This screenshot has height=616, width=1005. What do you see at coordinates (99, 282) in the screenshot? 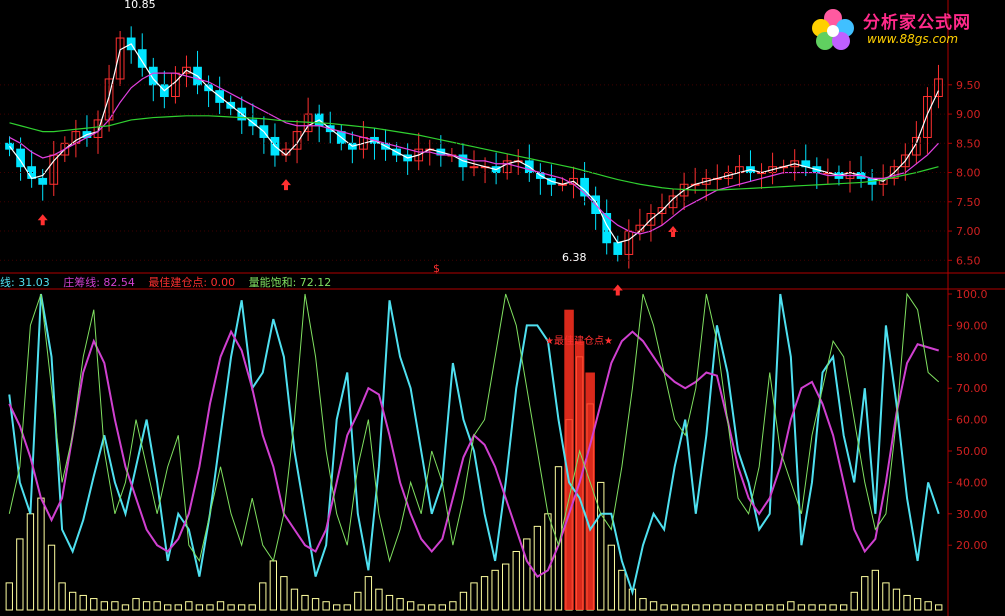
I see `legend-magenta: 庄筹线: 82.54` at bounding box center [99, 282].